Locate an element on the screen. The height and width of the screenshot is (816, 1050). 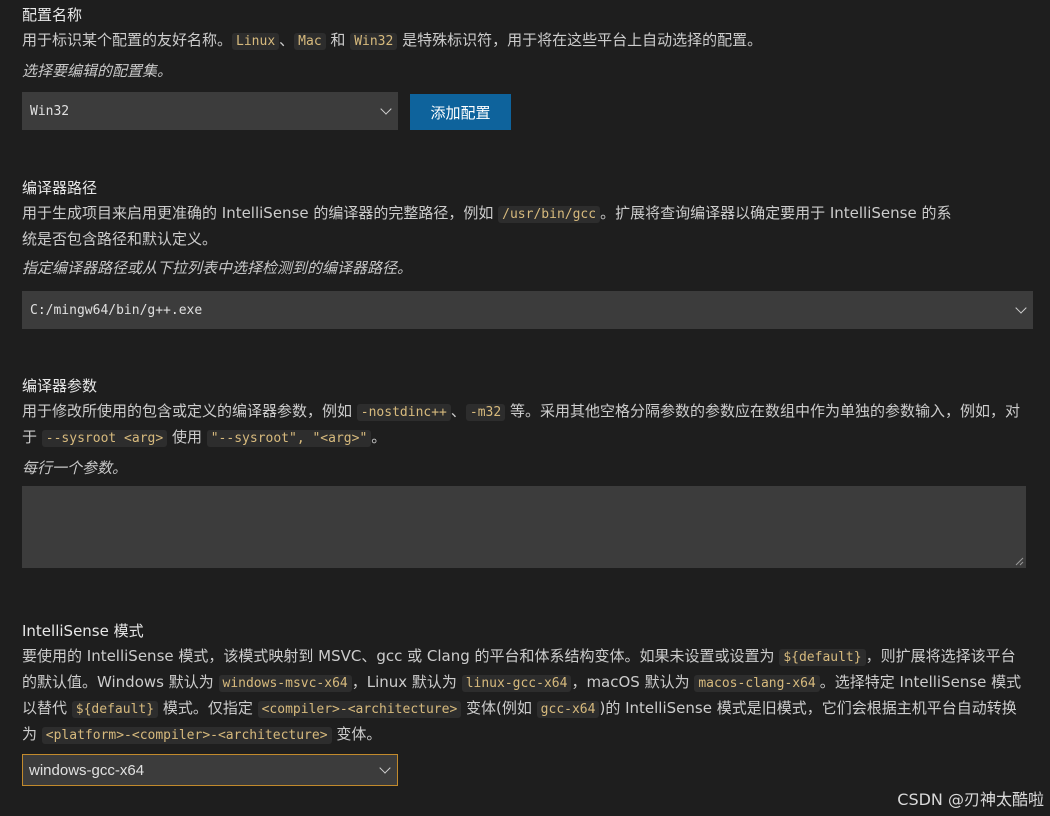
compiler-args-title: 编译器参数 is located at coordinates (60, 386).